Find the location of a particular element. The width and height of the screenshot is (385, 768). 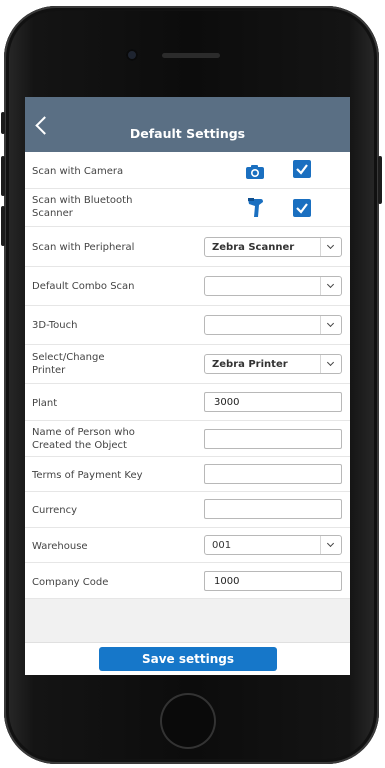

warehouse-select: 001 is located at coordinates (273, 545).